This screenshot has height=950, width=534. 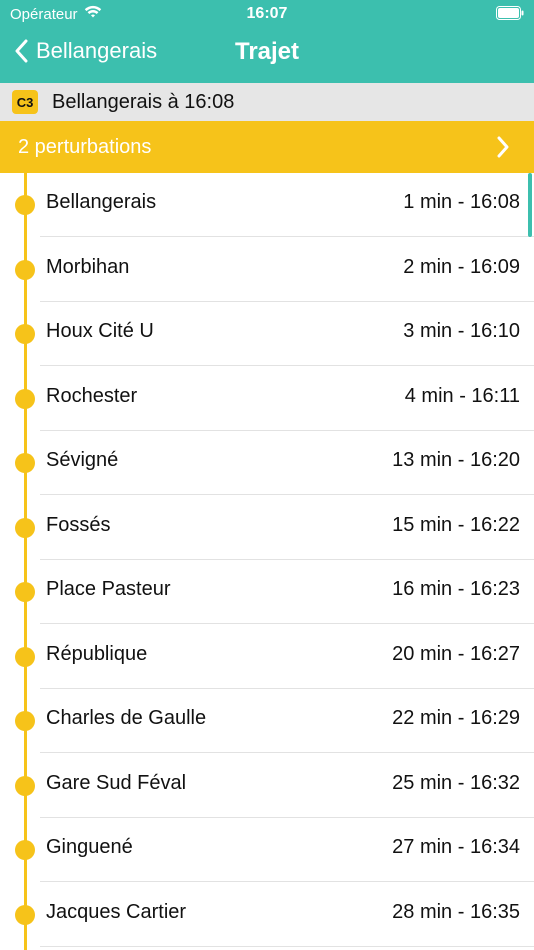 What do you see at coordinates (456, 524) in the screenshot?
I see `stop-eta: 15 min - 16:22` at bounding box center [456, 524].